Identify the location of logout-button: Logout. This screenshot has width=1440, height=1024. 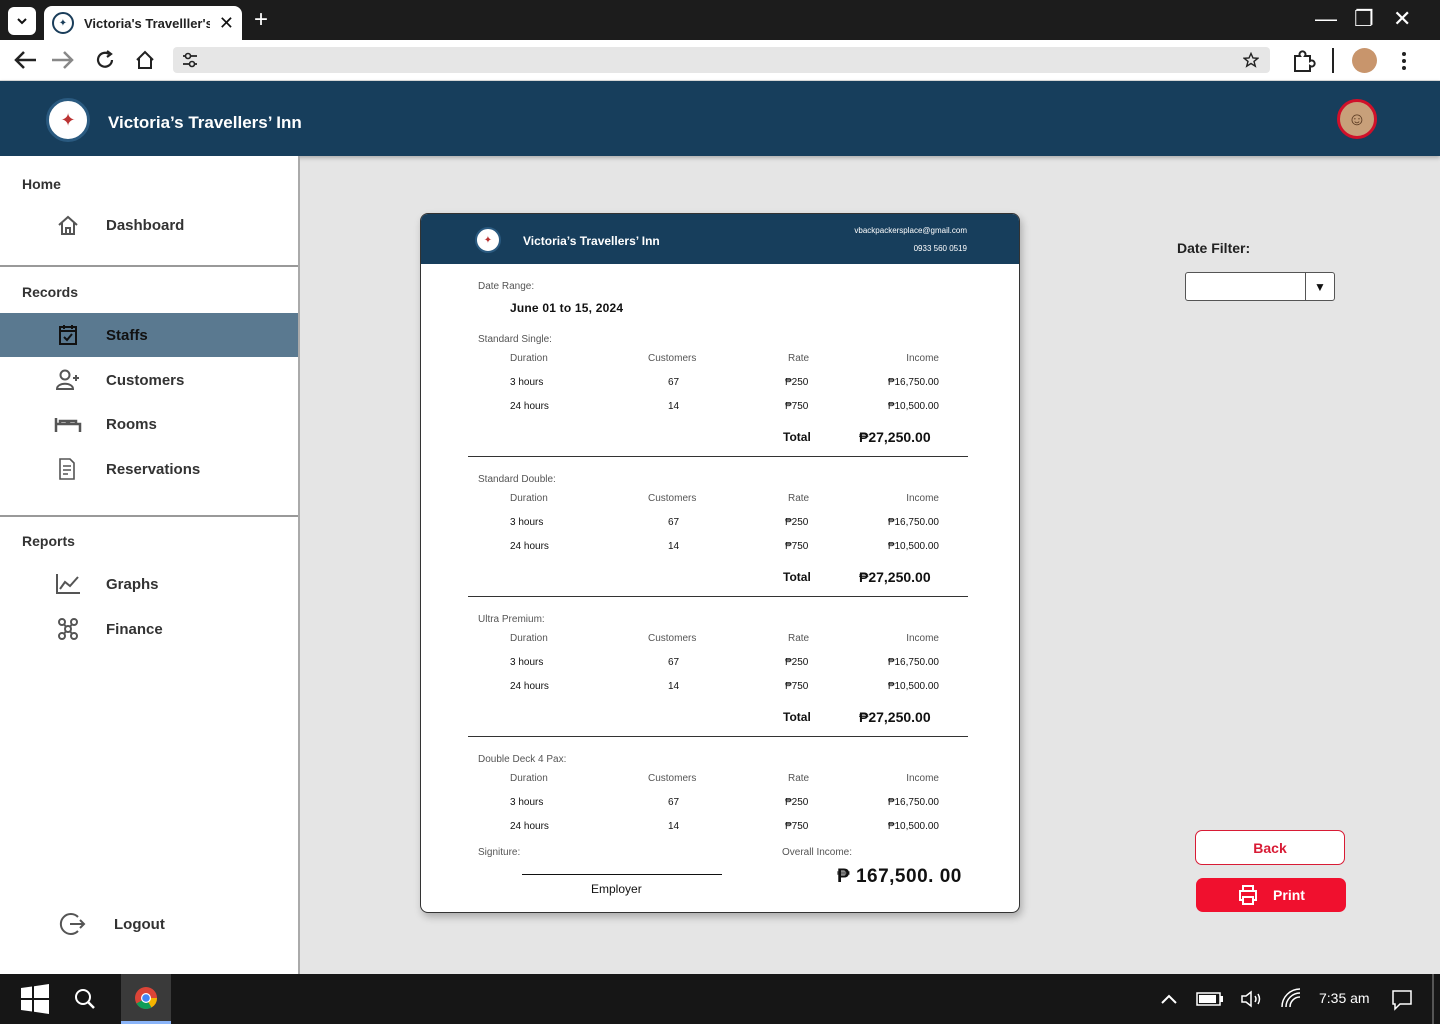
(149, 924).